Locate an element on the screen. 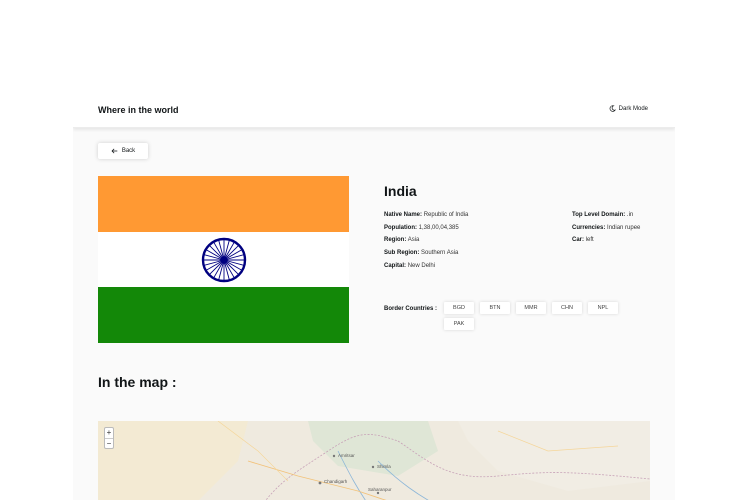  country-name: India is located at coordinates (400, 191).